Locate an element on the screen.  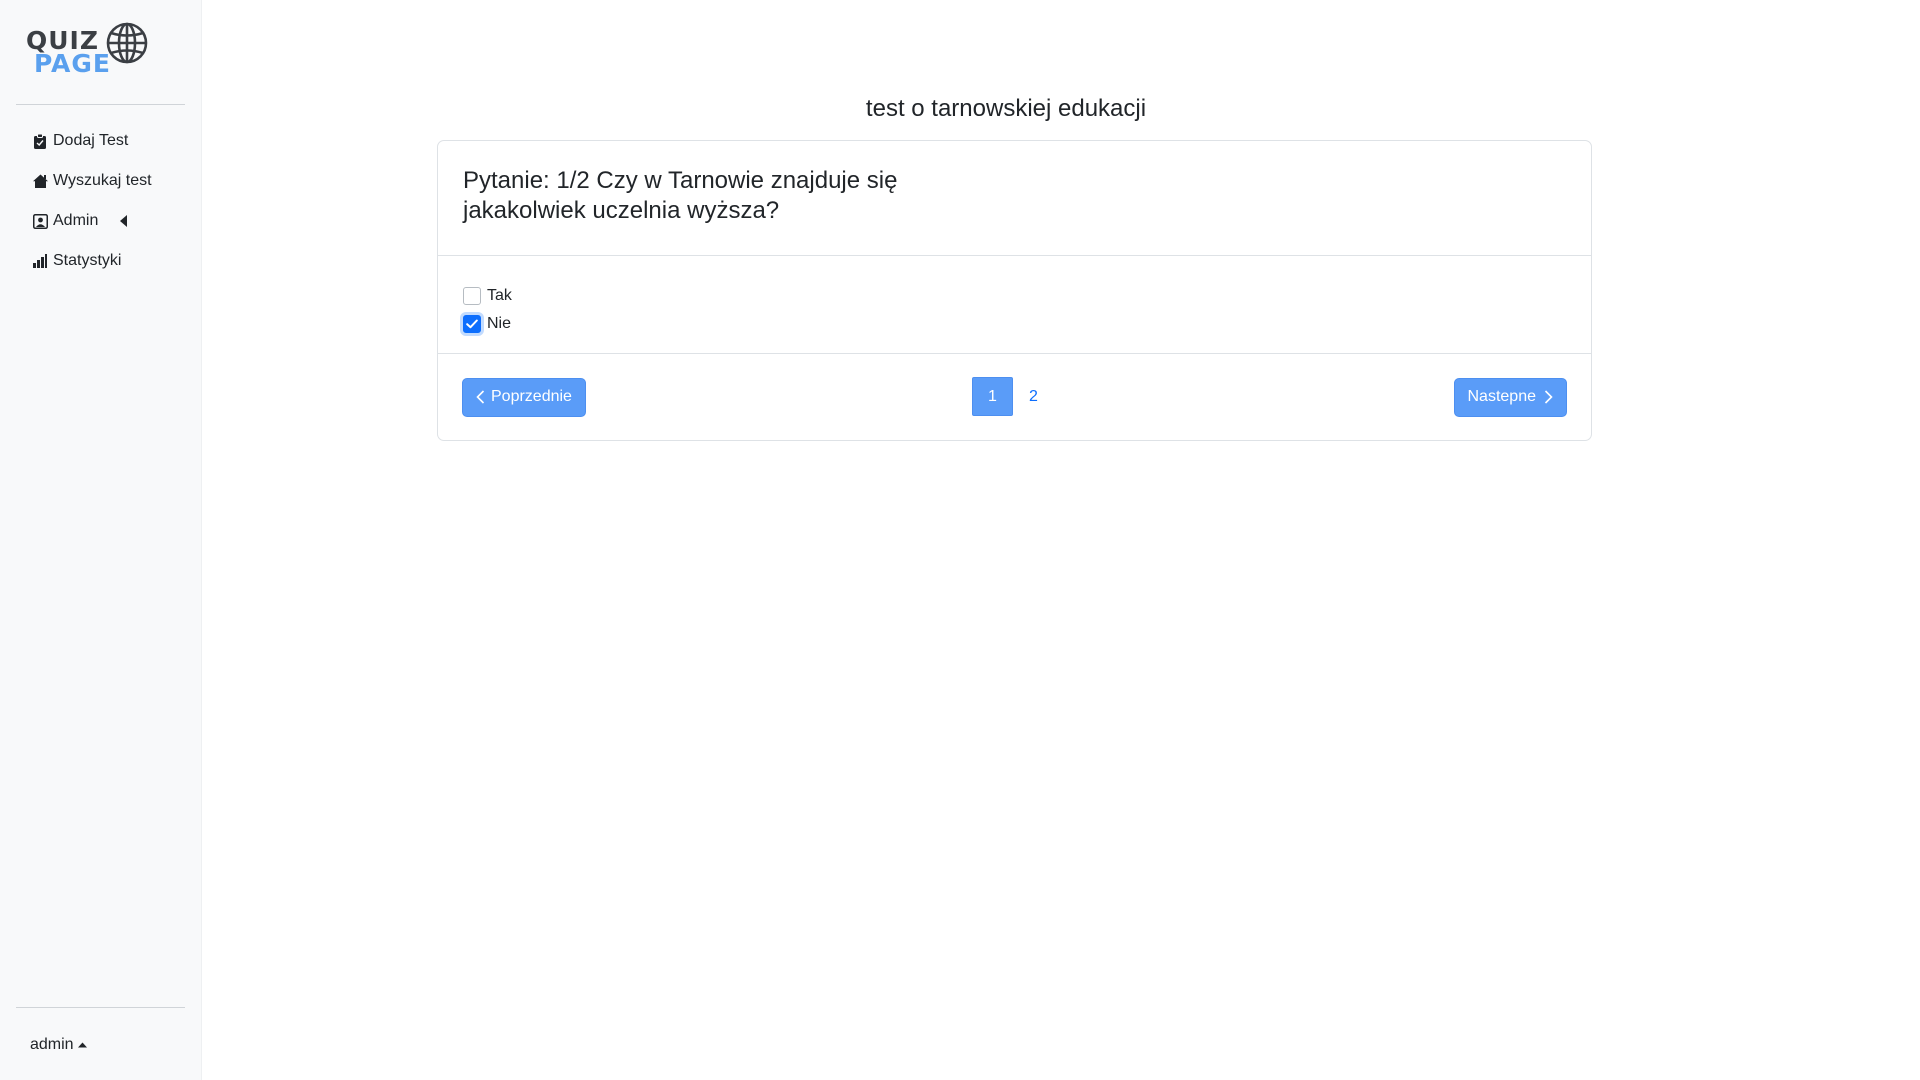
pagination: 1 2 is located at coordinates (1013, 396).